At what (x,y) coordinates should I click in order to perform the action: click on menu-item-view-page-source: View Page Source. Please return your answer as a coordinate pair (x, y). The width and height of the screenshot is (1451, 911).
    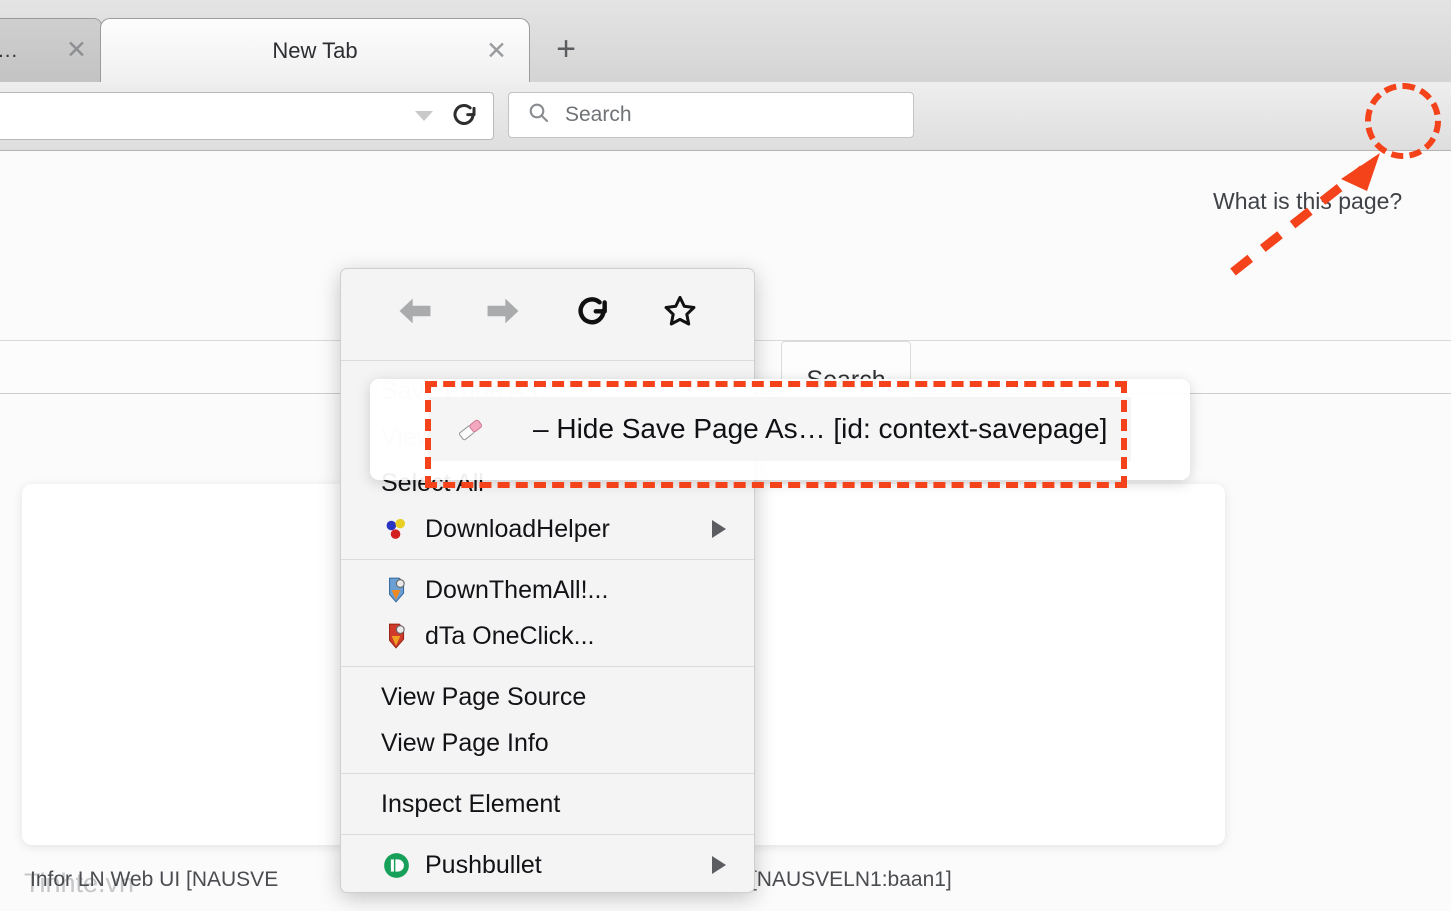
    Looking at the image, I should click on (547, 697).